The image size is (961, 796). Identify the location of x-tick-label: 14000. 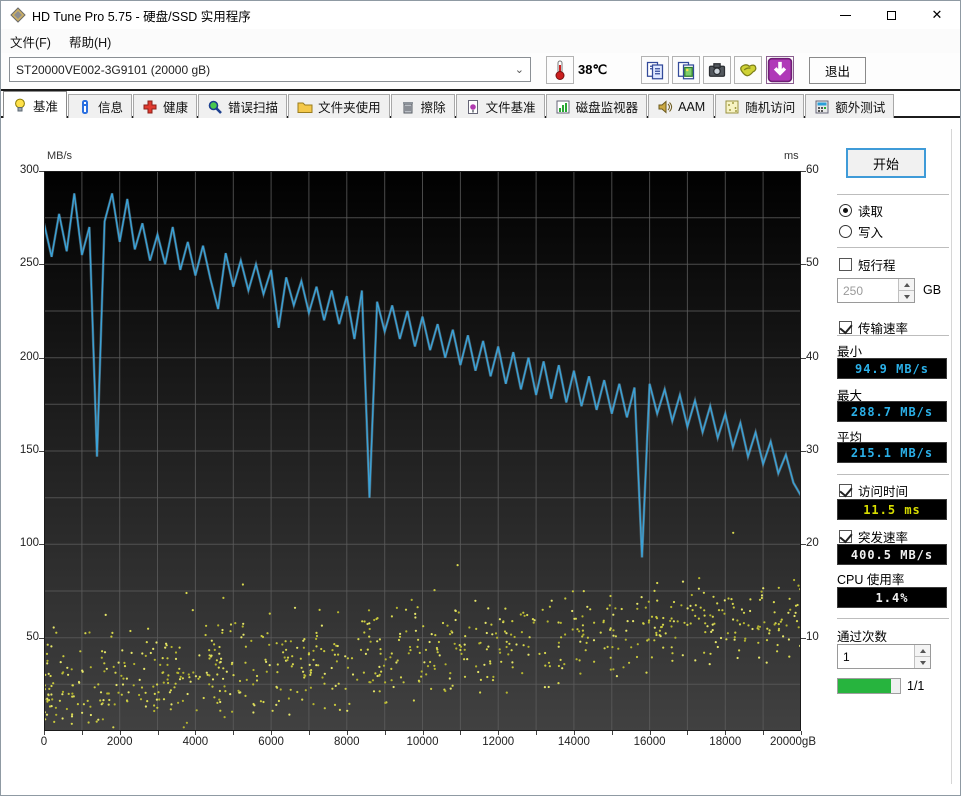
(573, 742).